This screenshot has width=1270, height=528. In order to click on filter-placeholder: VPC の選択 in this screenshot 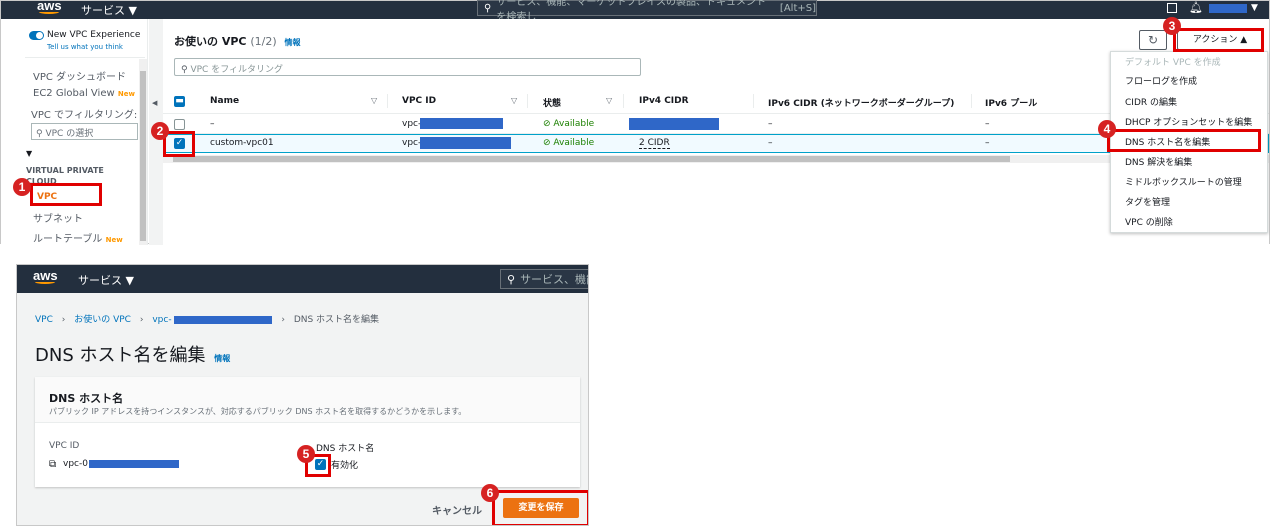, I will do `click(69, 134)`.